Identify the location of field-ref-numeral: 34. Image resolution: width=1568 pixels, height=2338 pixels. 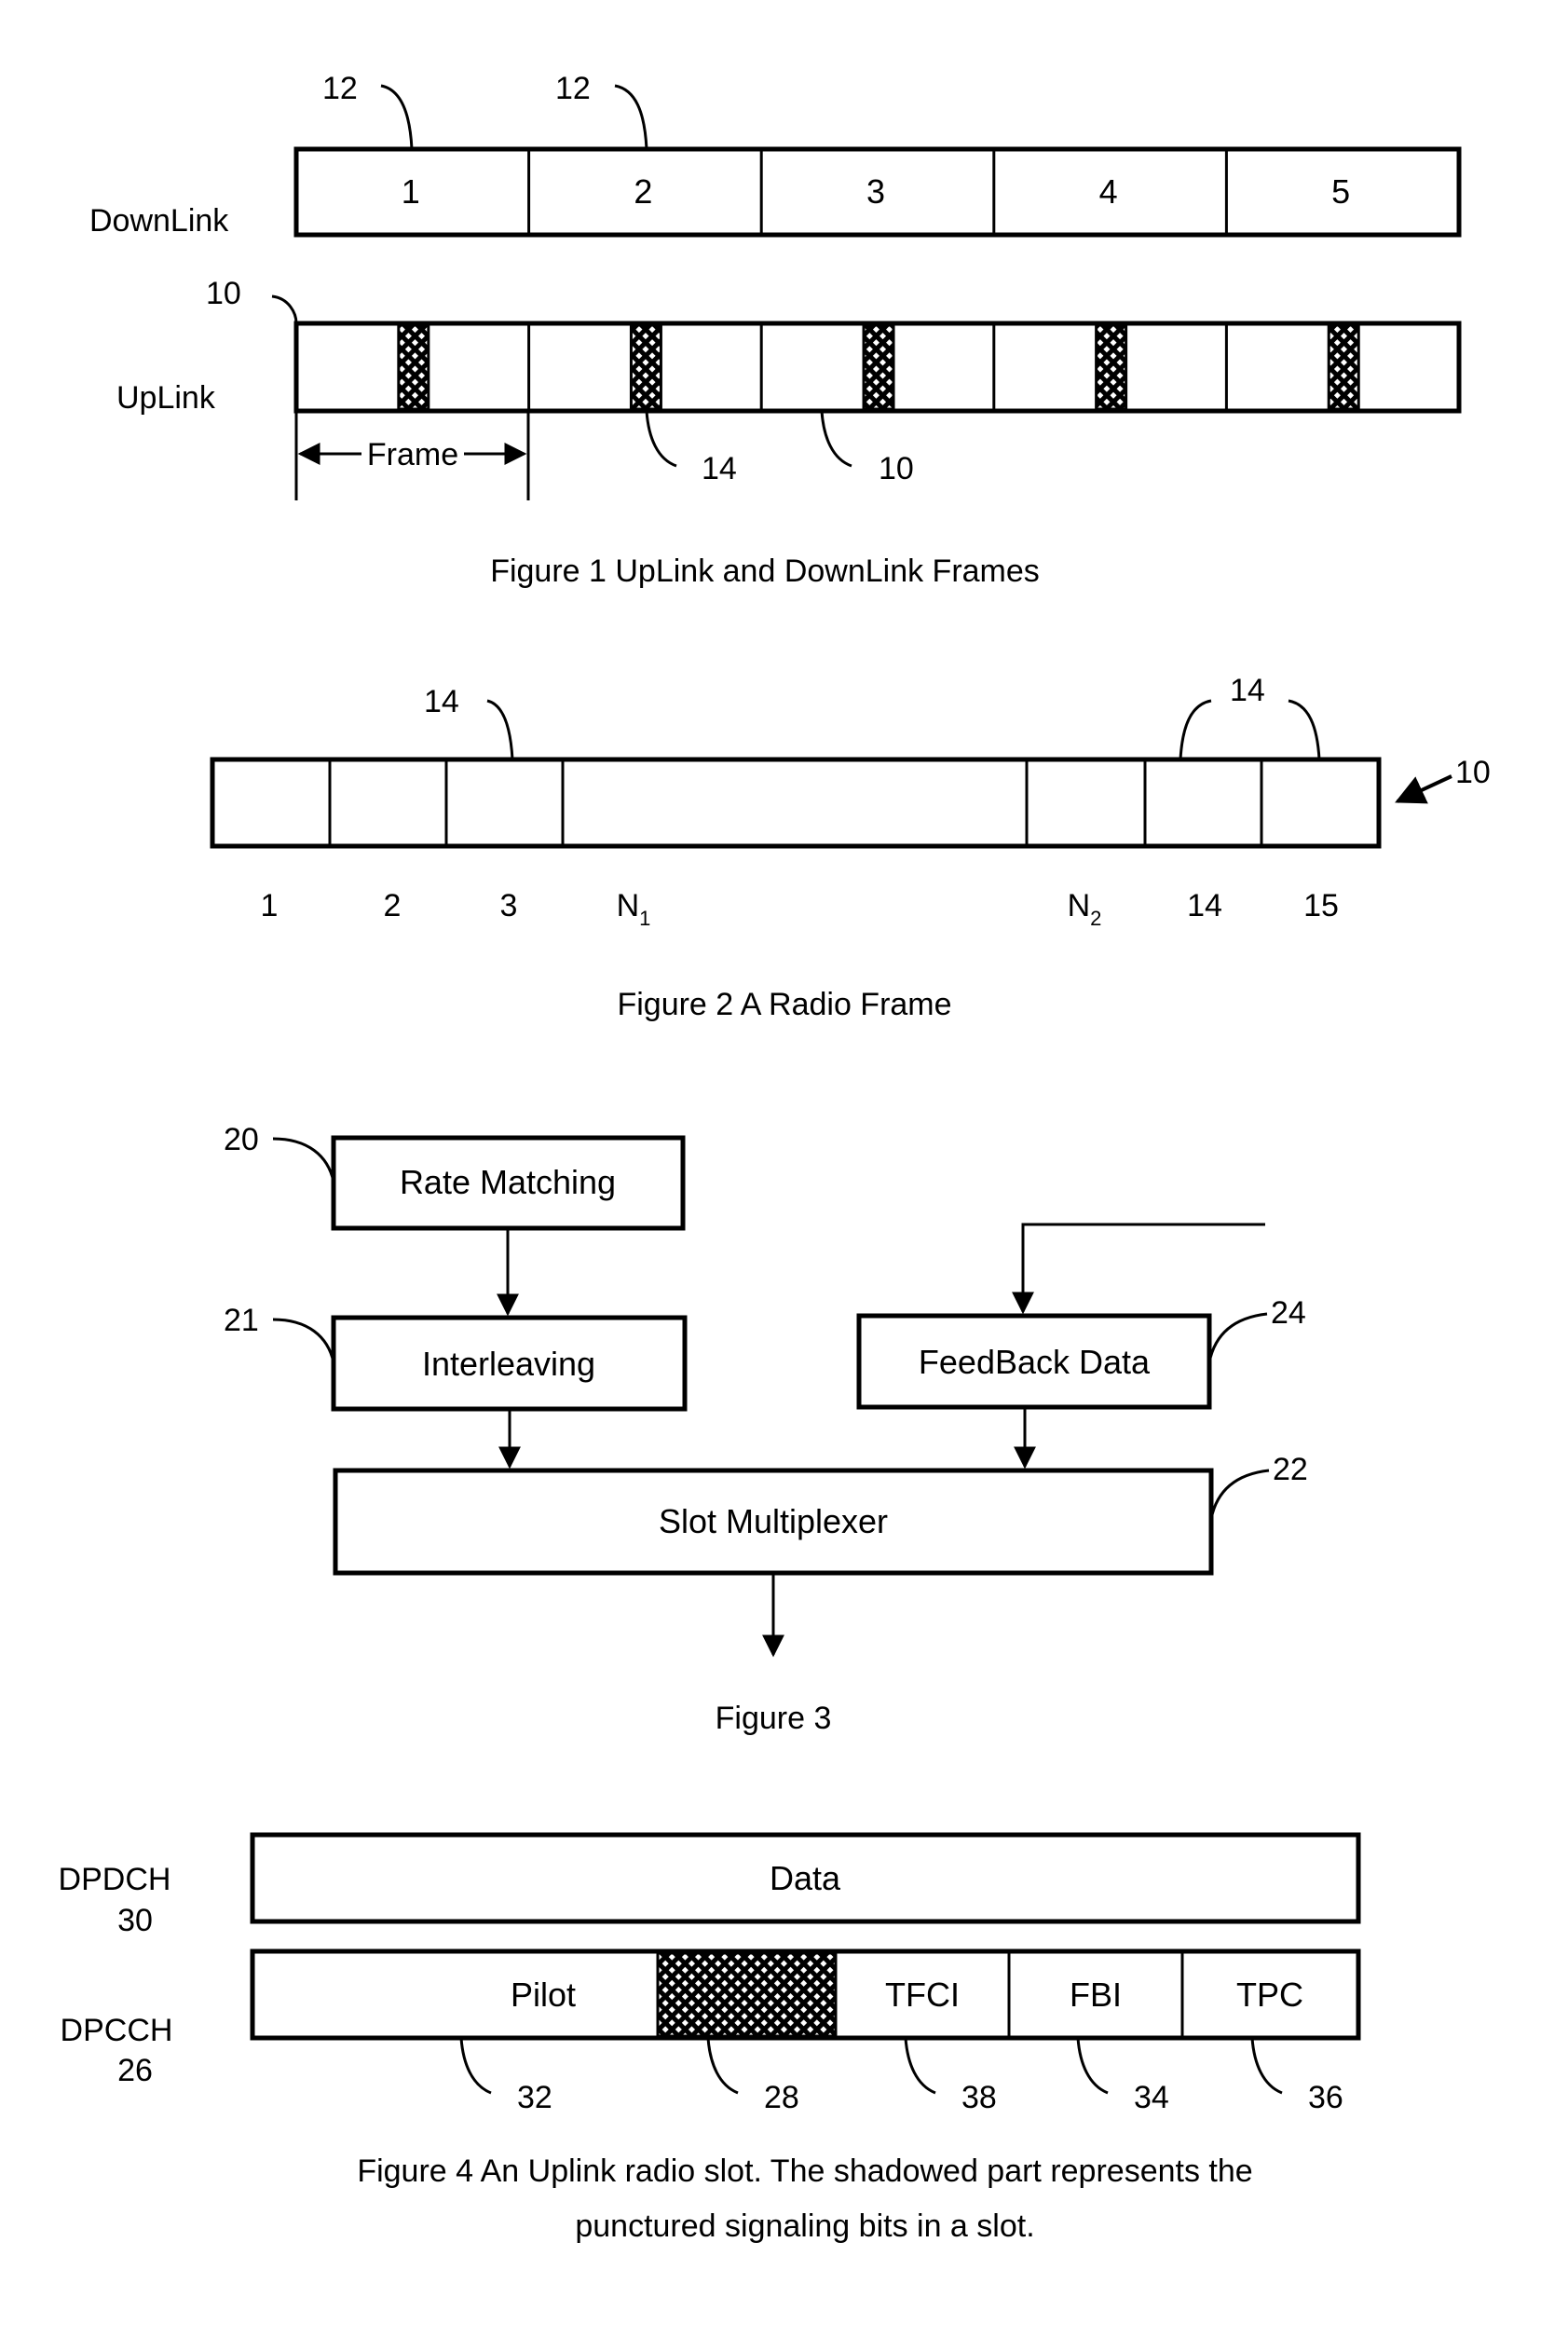
(1151, 2097).